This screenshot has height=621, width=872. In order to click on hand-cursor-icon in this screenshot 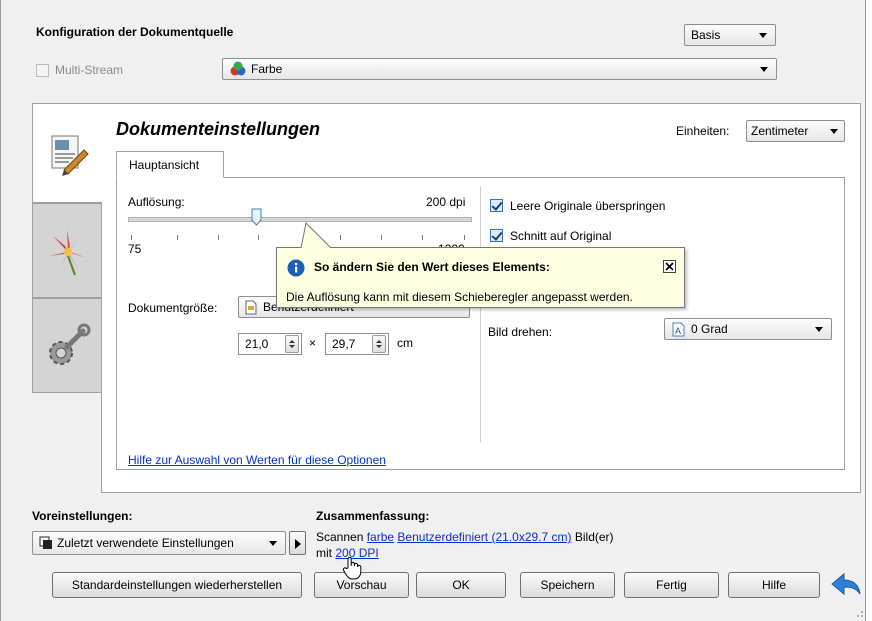, I will do `click(353, 569)`.